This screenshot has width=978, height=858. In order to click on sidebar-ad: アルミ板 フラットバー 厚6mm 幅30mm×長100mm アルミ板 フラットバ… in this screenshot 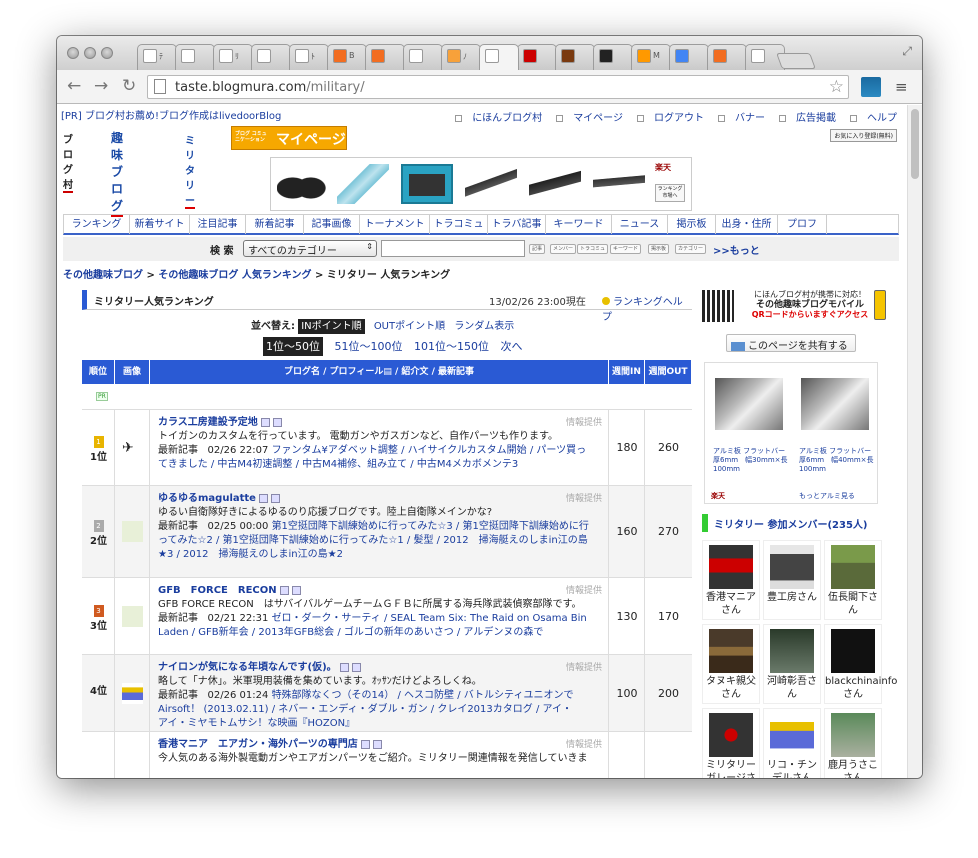, I will do `click(791, 433)`.